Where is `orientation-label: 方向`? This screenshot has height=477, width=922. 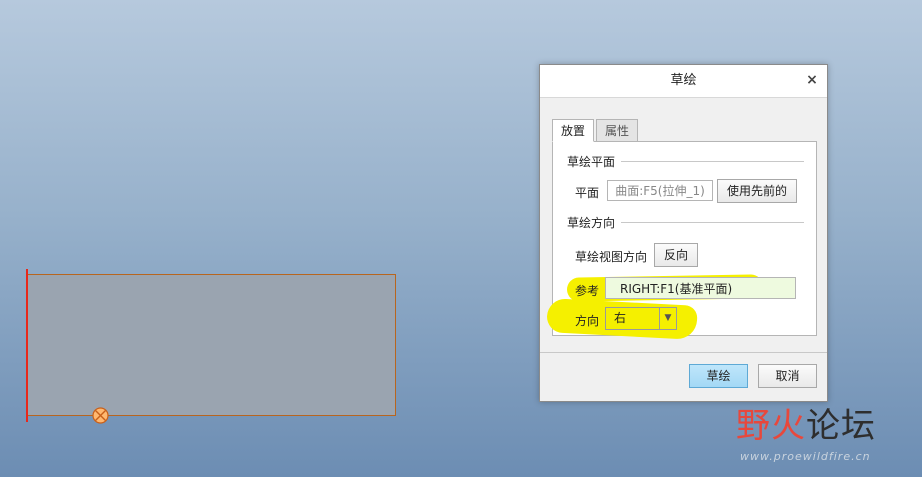 orientation-label: 方向 is located at coordinates (587, 321).